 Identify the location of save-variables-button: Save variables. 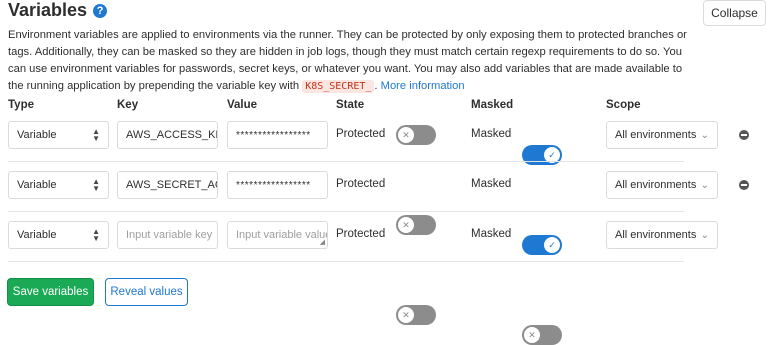
(50, 292).